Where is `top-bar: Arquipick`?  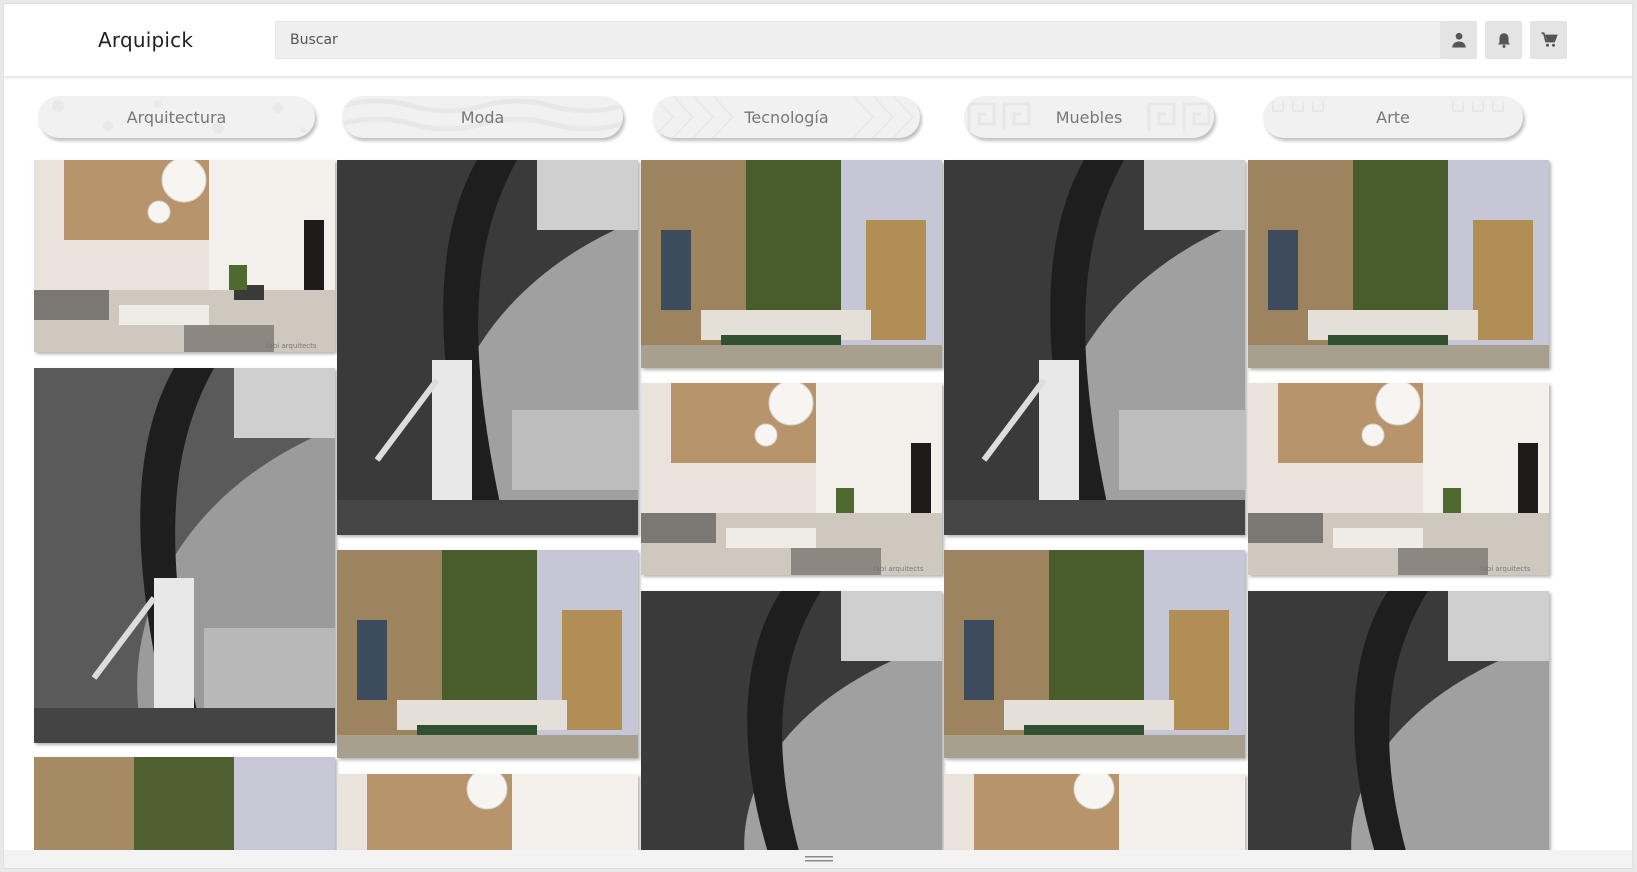
top-bar: Arquipick is located at coordinates (818, 40).